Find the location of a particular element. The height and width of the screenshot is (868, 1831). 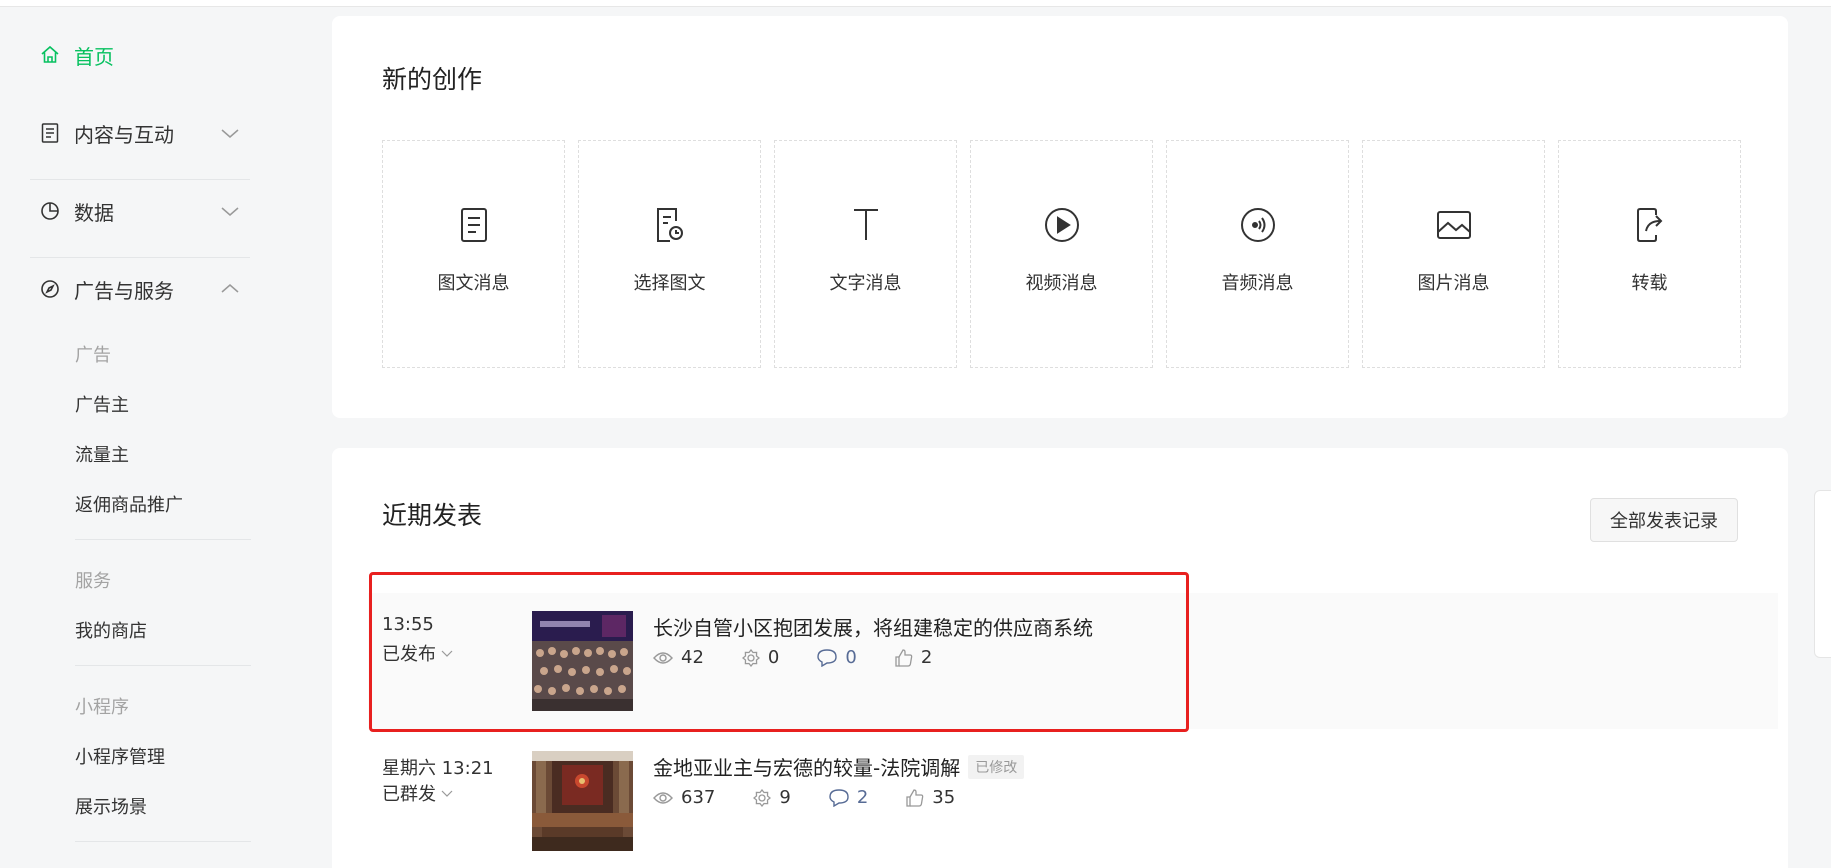

modified-tag: 已修改 is located at coordinates (996, 766).